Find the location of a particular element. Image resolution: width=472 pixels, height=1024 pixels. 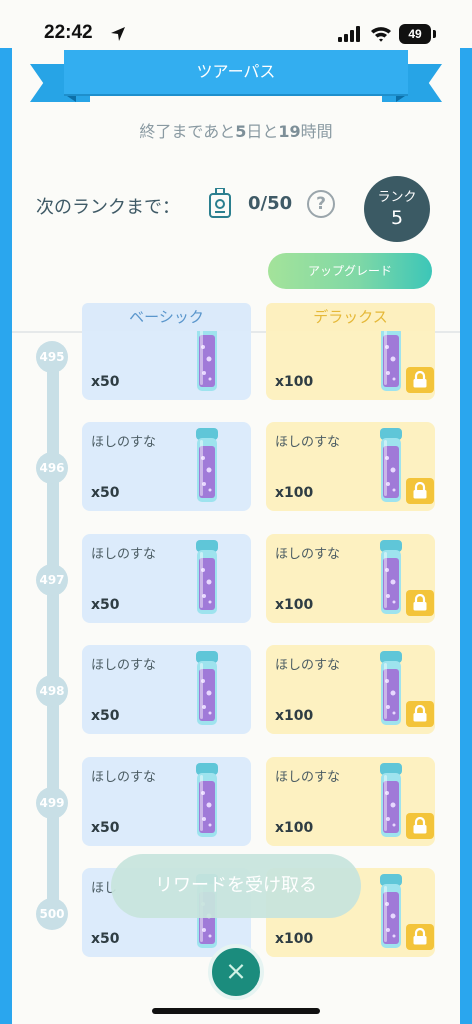

next-rank-label: 次のランクまで： is located at coordinates (108, 207).